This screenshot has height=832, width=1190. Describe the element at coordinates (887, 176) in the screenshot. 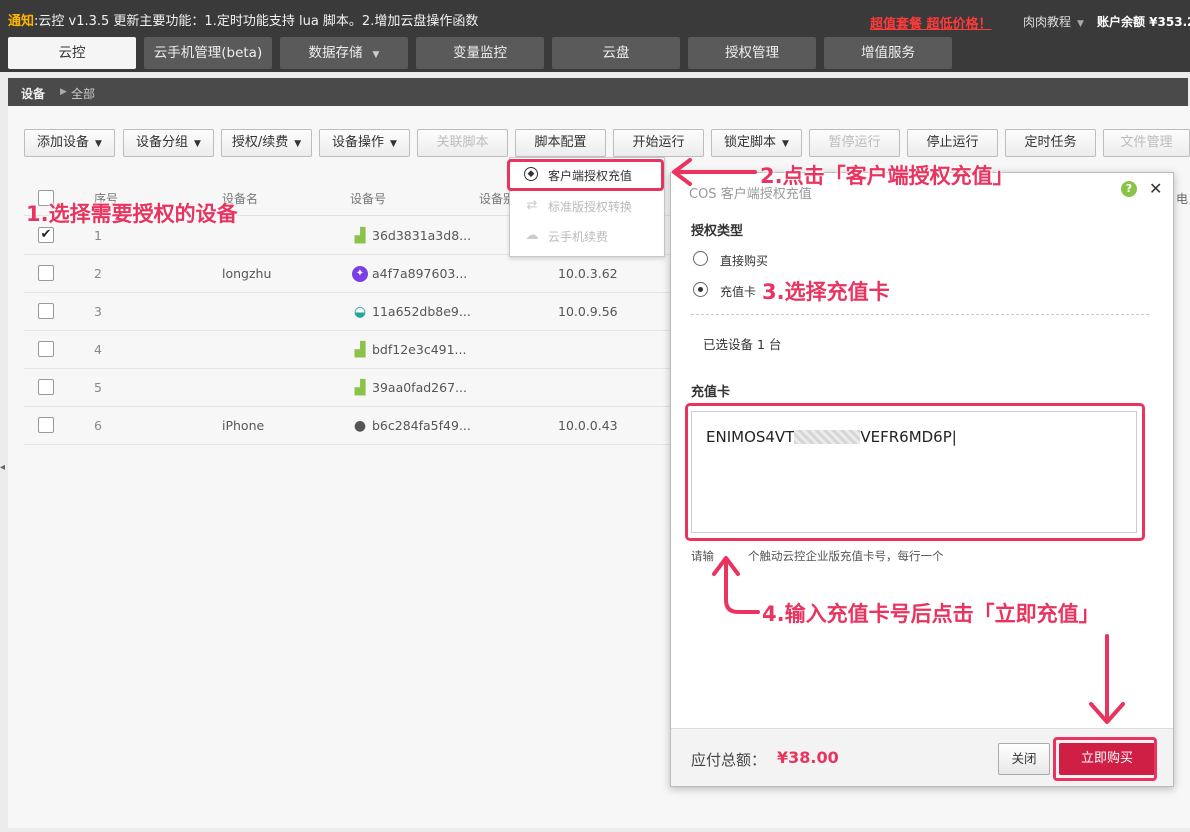

I see `step2-annotation: 2.点击「客户端授权充值」` at that location.